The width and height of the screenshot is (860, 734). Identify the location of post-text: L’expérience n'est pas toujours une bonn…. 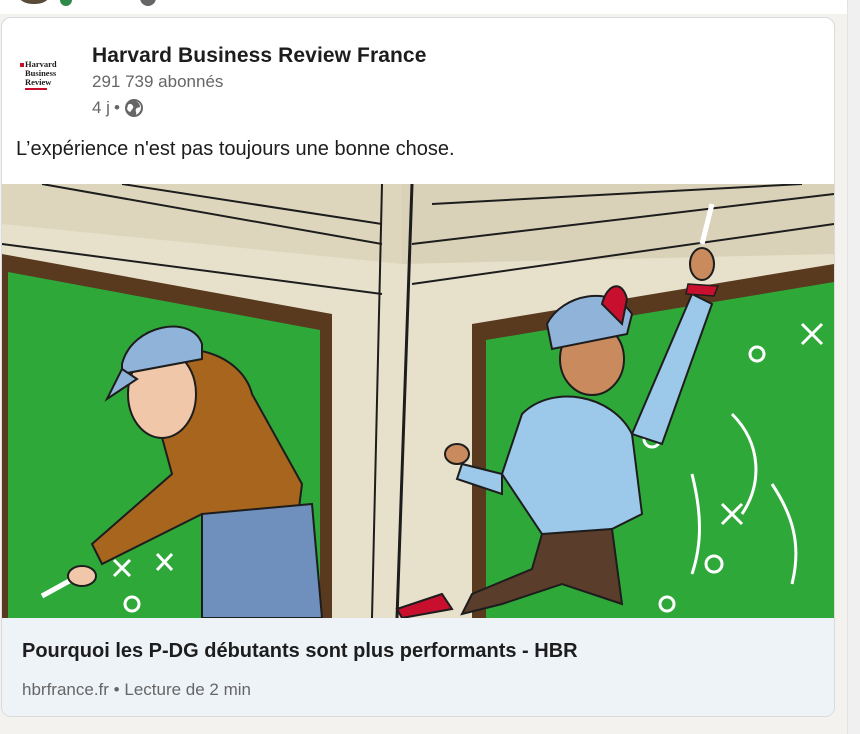
(235, 149).